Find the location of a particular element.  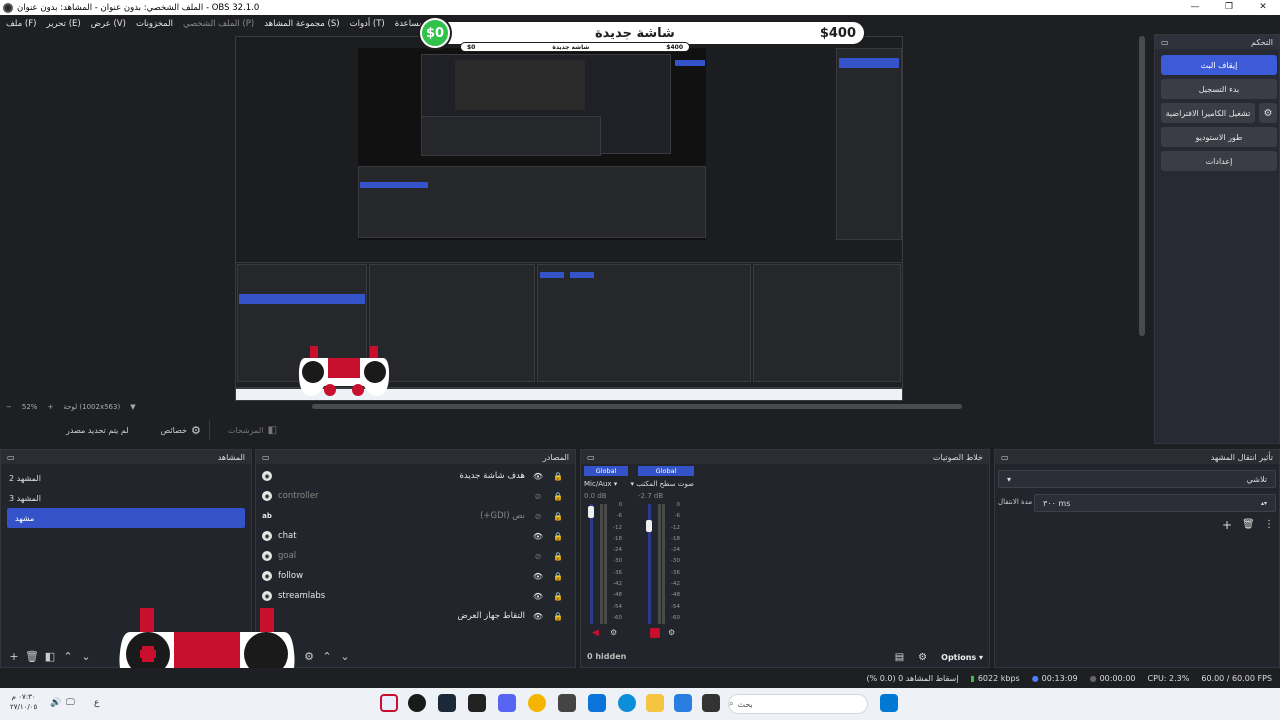

volume-icon: 🔊 is located at coordinates (55, 703).